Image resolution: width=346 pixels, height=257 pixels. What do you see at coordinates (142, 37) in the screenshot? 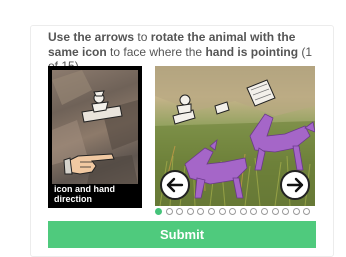
I see `instructions-plain-1: to` at bounding box center [142, 37].